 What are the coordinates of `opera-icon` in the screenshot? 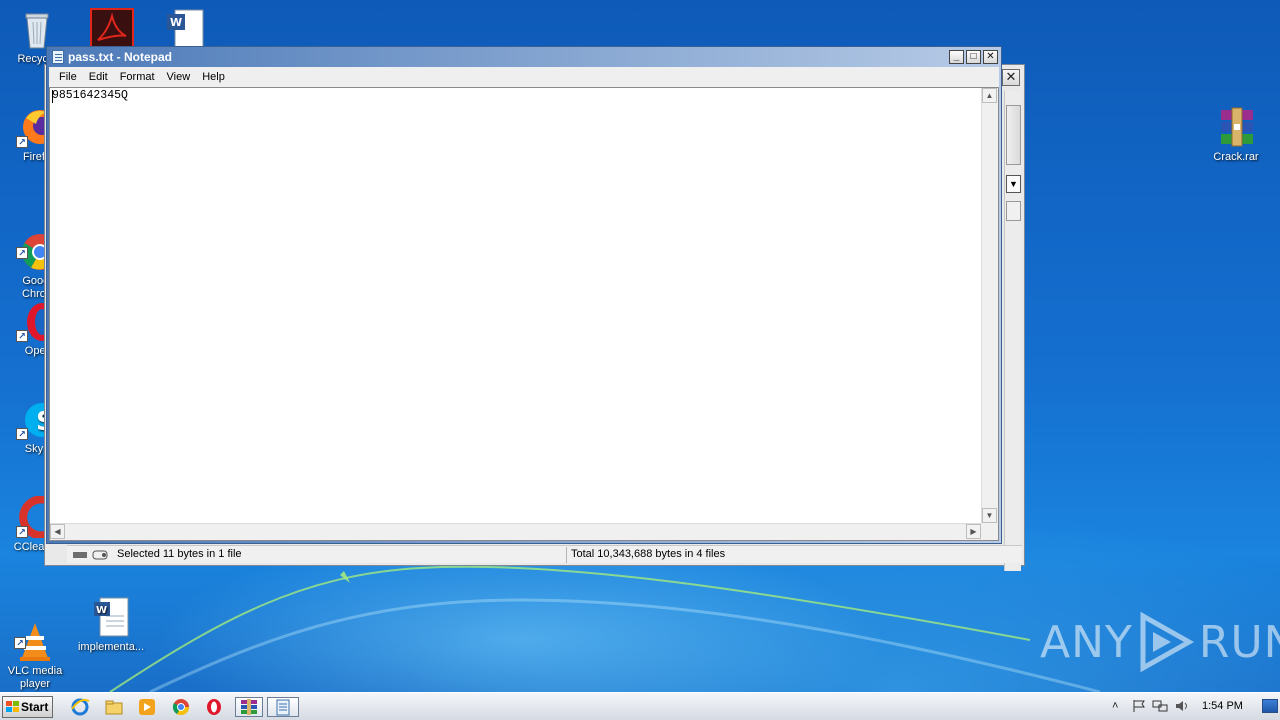 It's located at (214, 707).